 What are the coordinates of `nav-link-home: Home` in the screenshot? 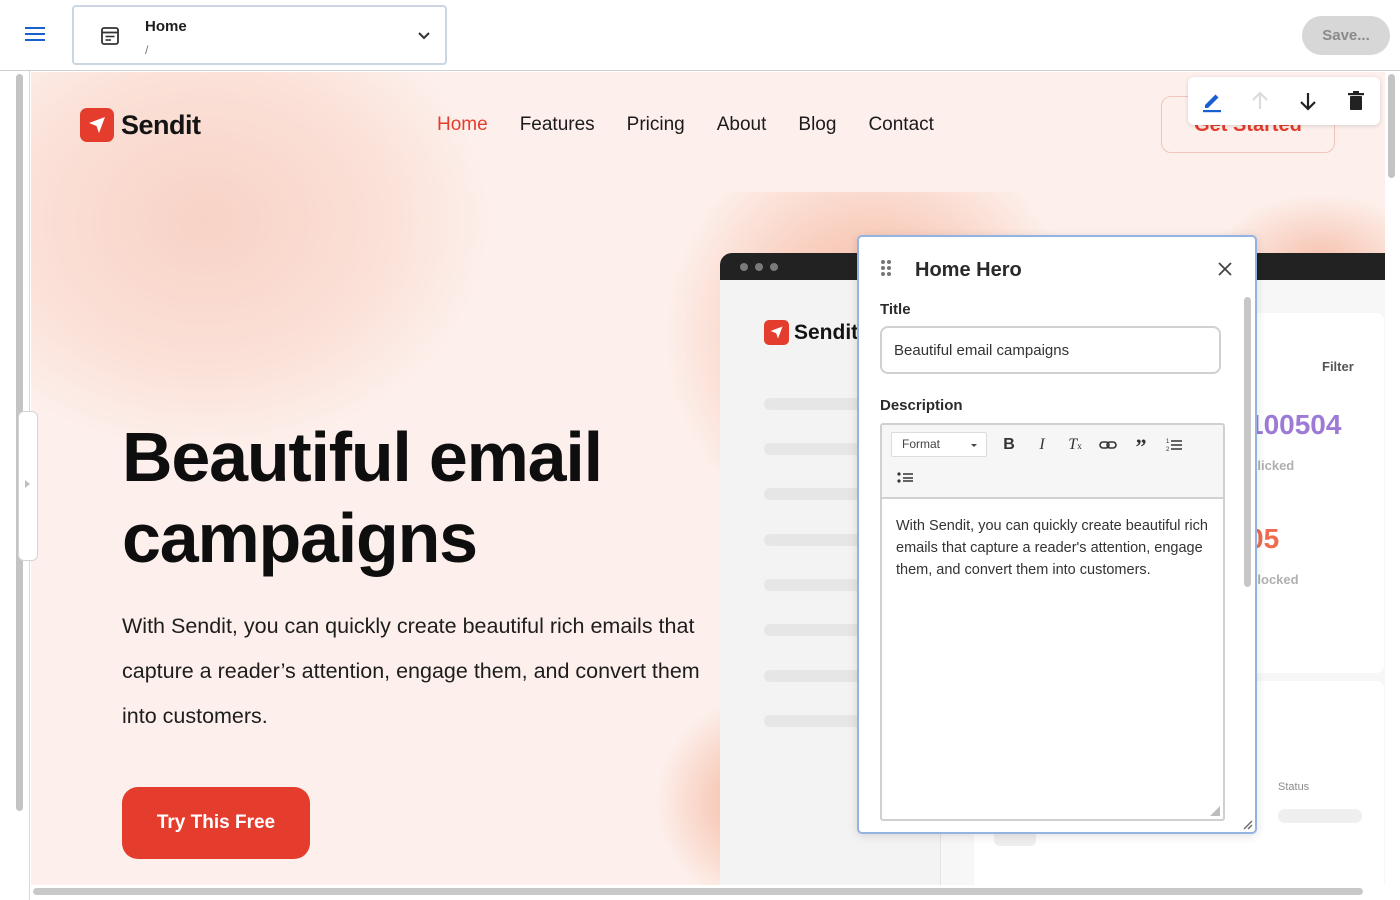 It's located at (462, 125).